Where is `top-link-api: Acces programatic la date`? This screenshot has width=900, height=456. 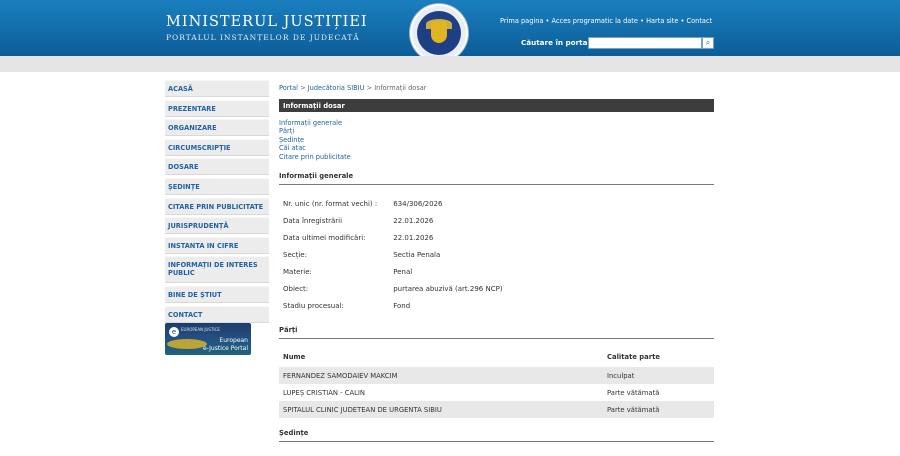
top-link-api: Acces programatic la date is located at coordinates (595, 21).